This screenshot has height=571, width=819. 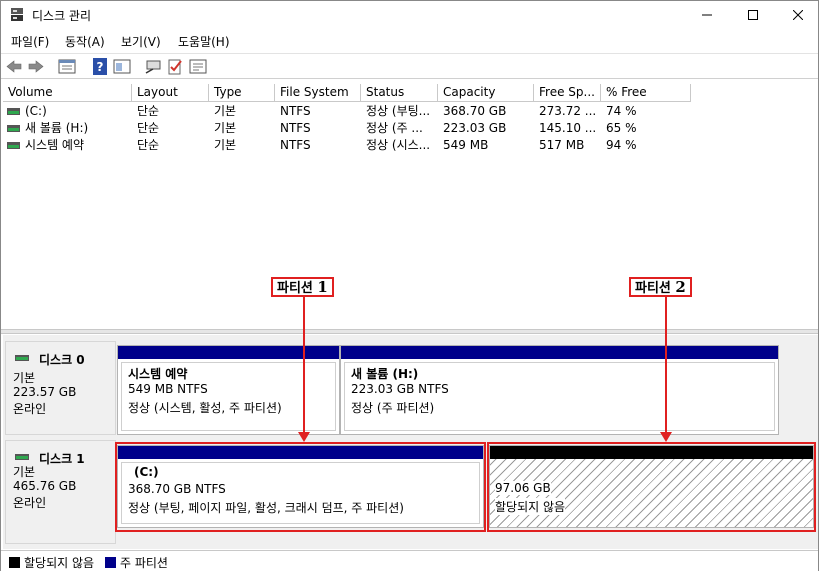 I want to click on disk-name: 디스크 1, so click(x=62, y=459).